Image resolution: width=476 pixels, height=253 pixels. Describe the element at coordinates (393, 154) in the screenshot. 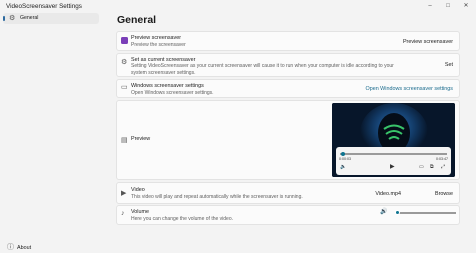

I see `seek-bar` at that location.